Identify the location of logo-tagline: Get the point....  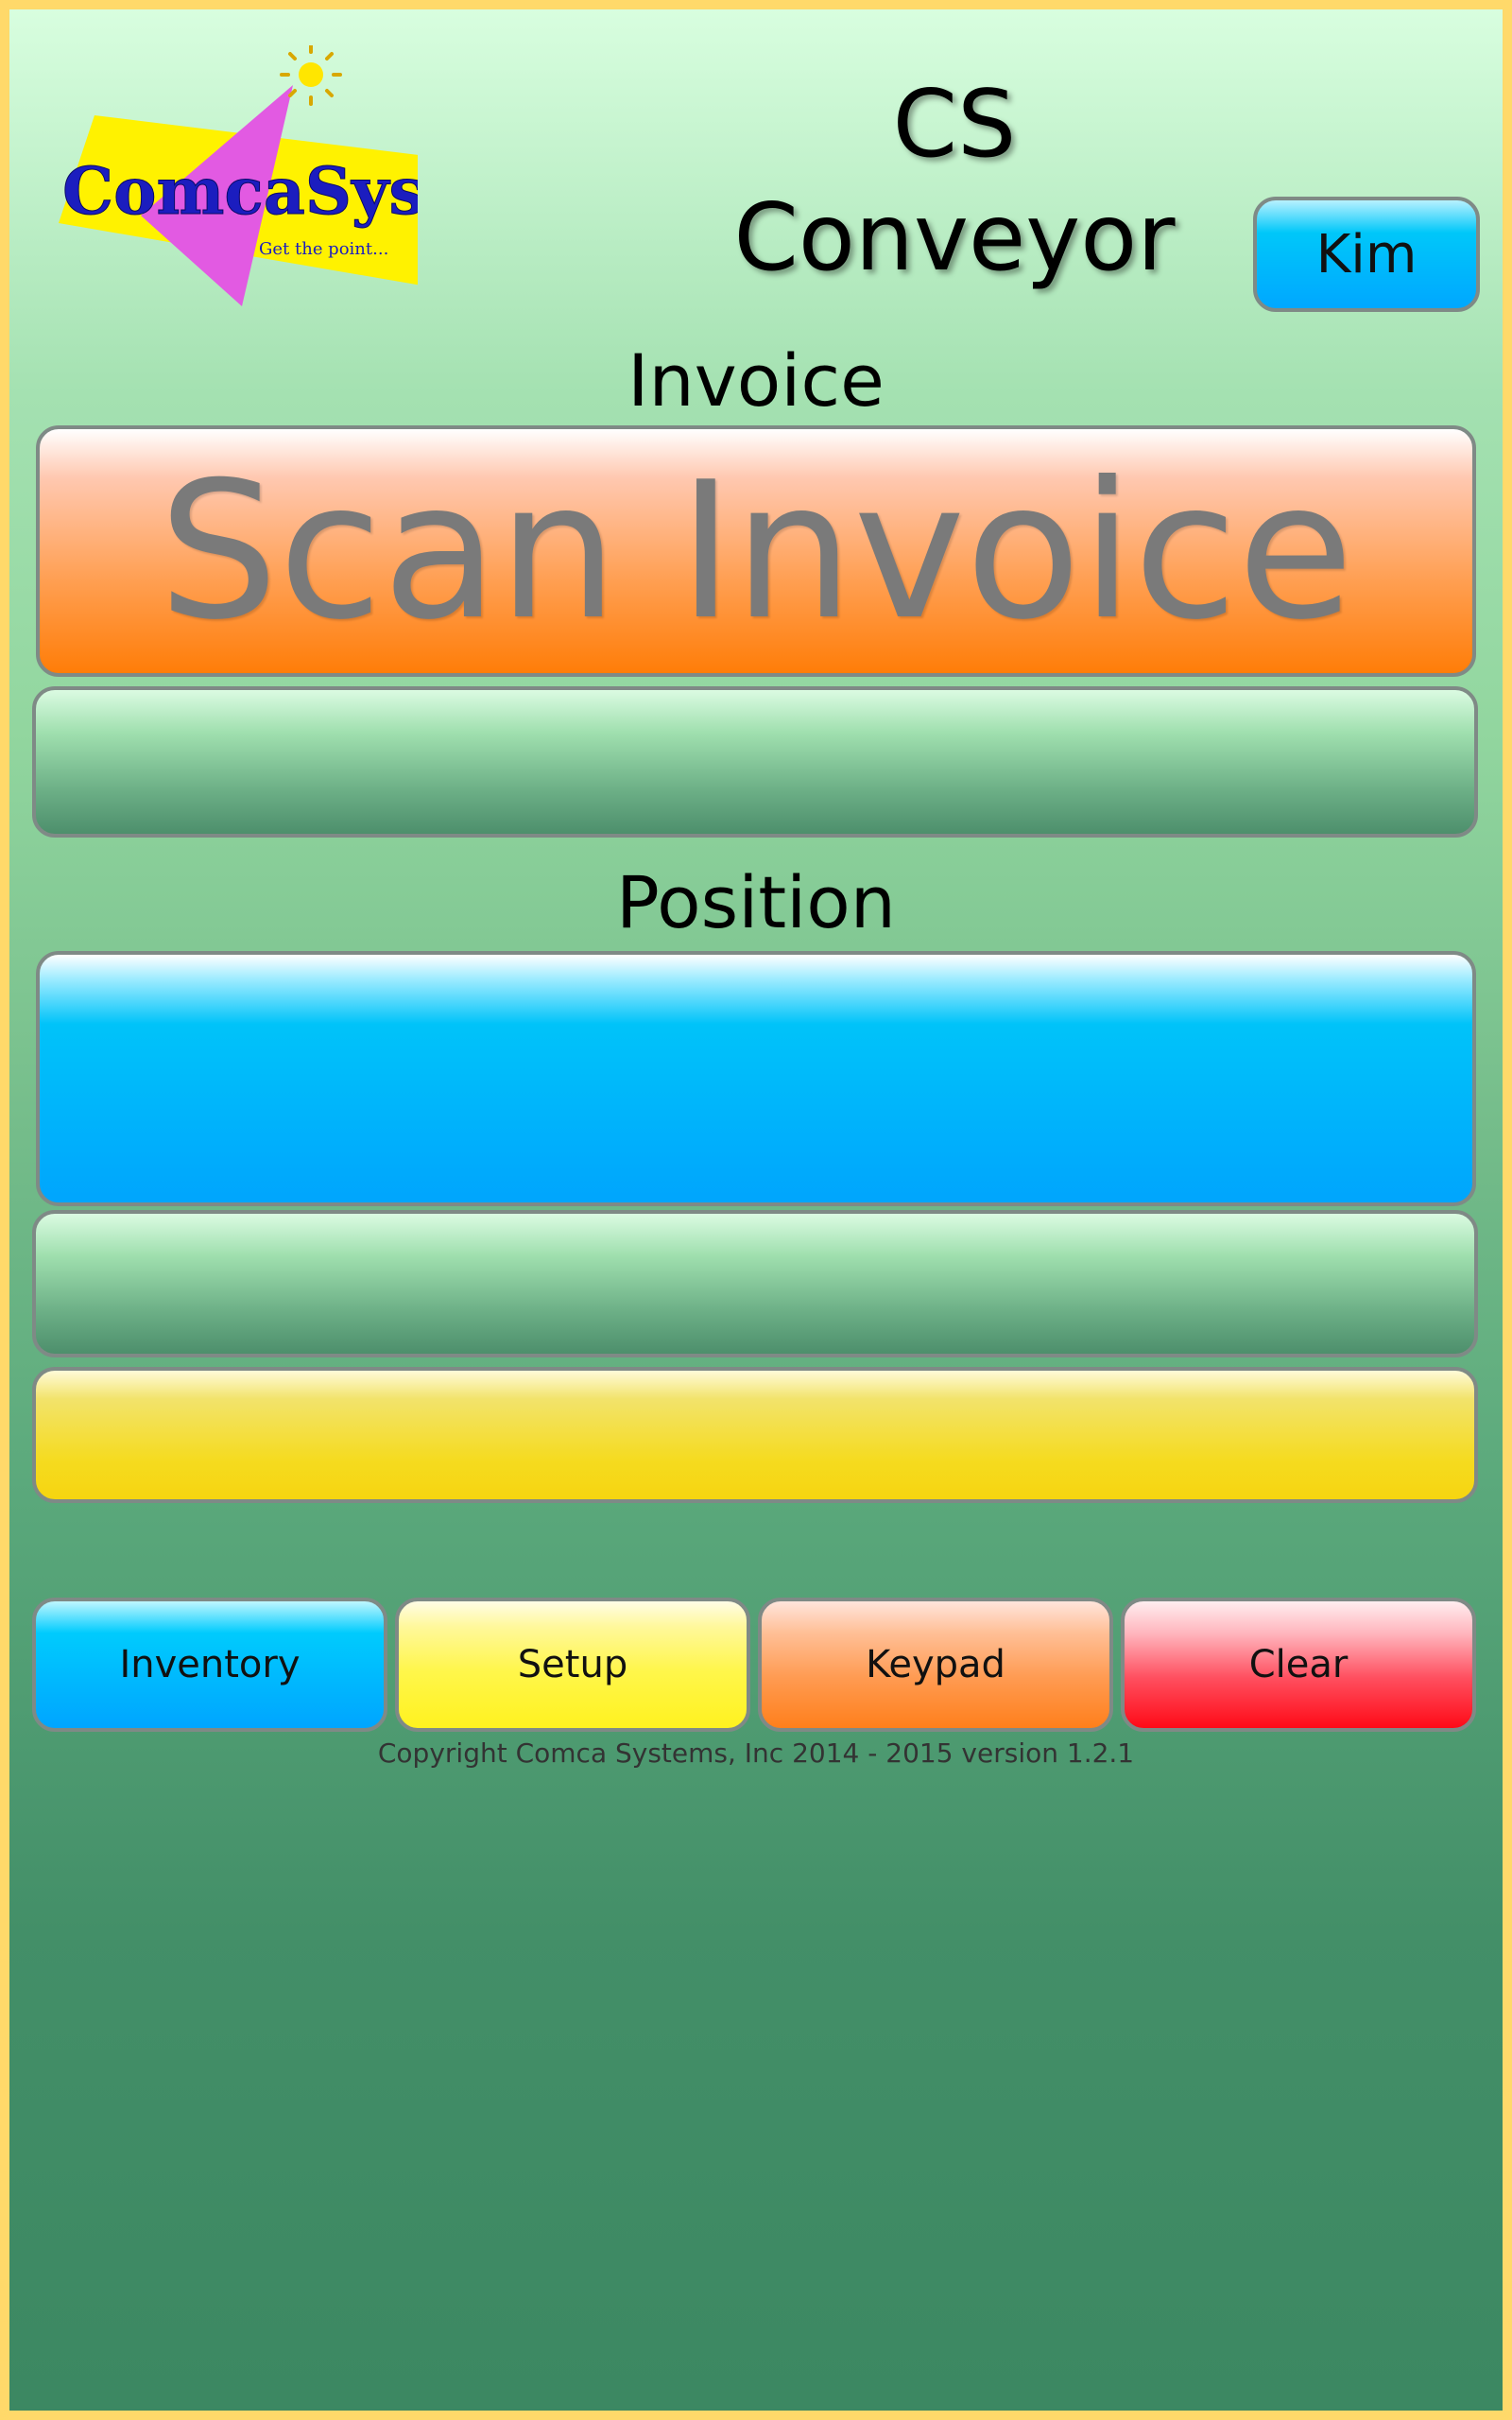
(323, 249).